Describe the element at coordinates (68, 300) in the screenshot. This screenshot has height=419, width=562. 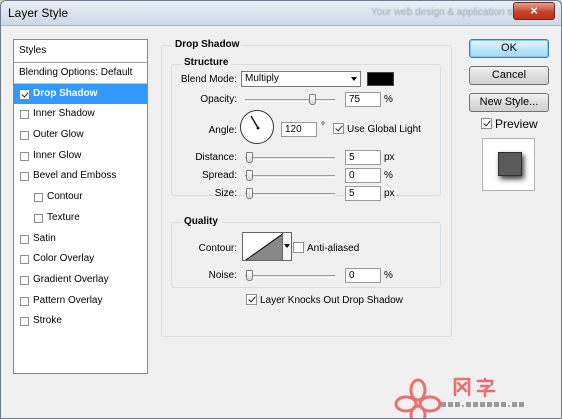
I see `style-item-label: Pattern Overlay` at that location.